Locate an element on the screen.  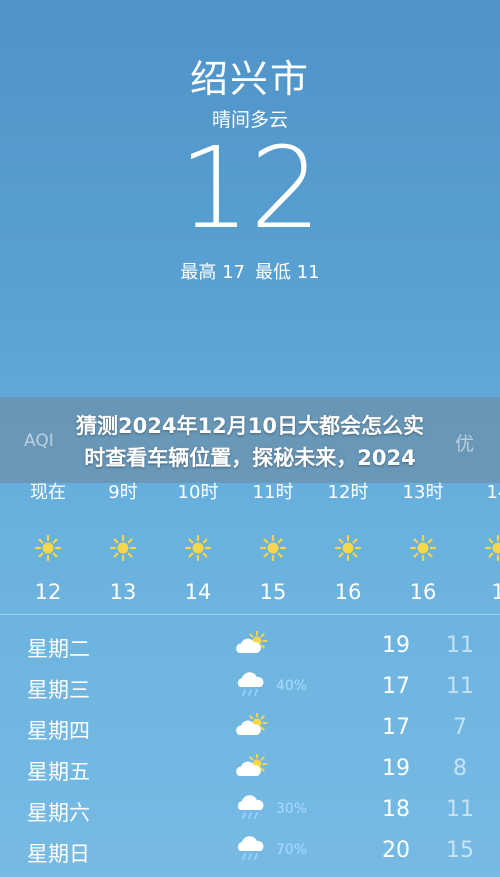
day-name: 星期二 is located at coordinates (58, 649).